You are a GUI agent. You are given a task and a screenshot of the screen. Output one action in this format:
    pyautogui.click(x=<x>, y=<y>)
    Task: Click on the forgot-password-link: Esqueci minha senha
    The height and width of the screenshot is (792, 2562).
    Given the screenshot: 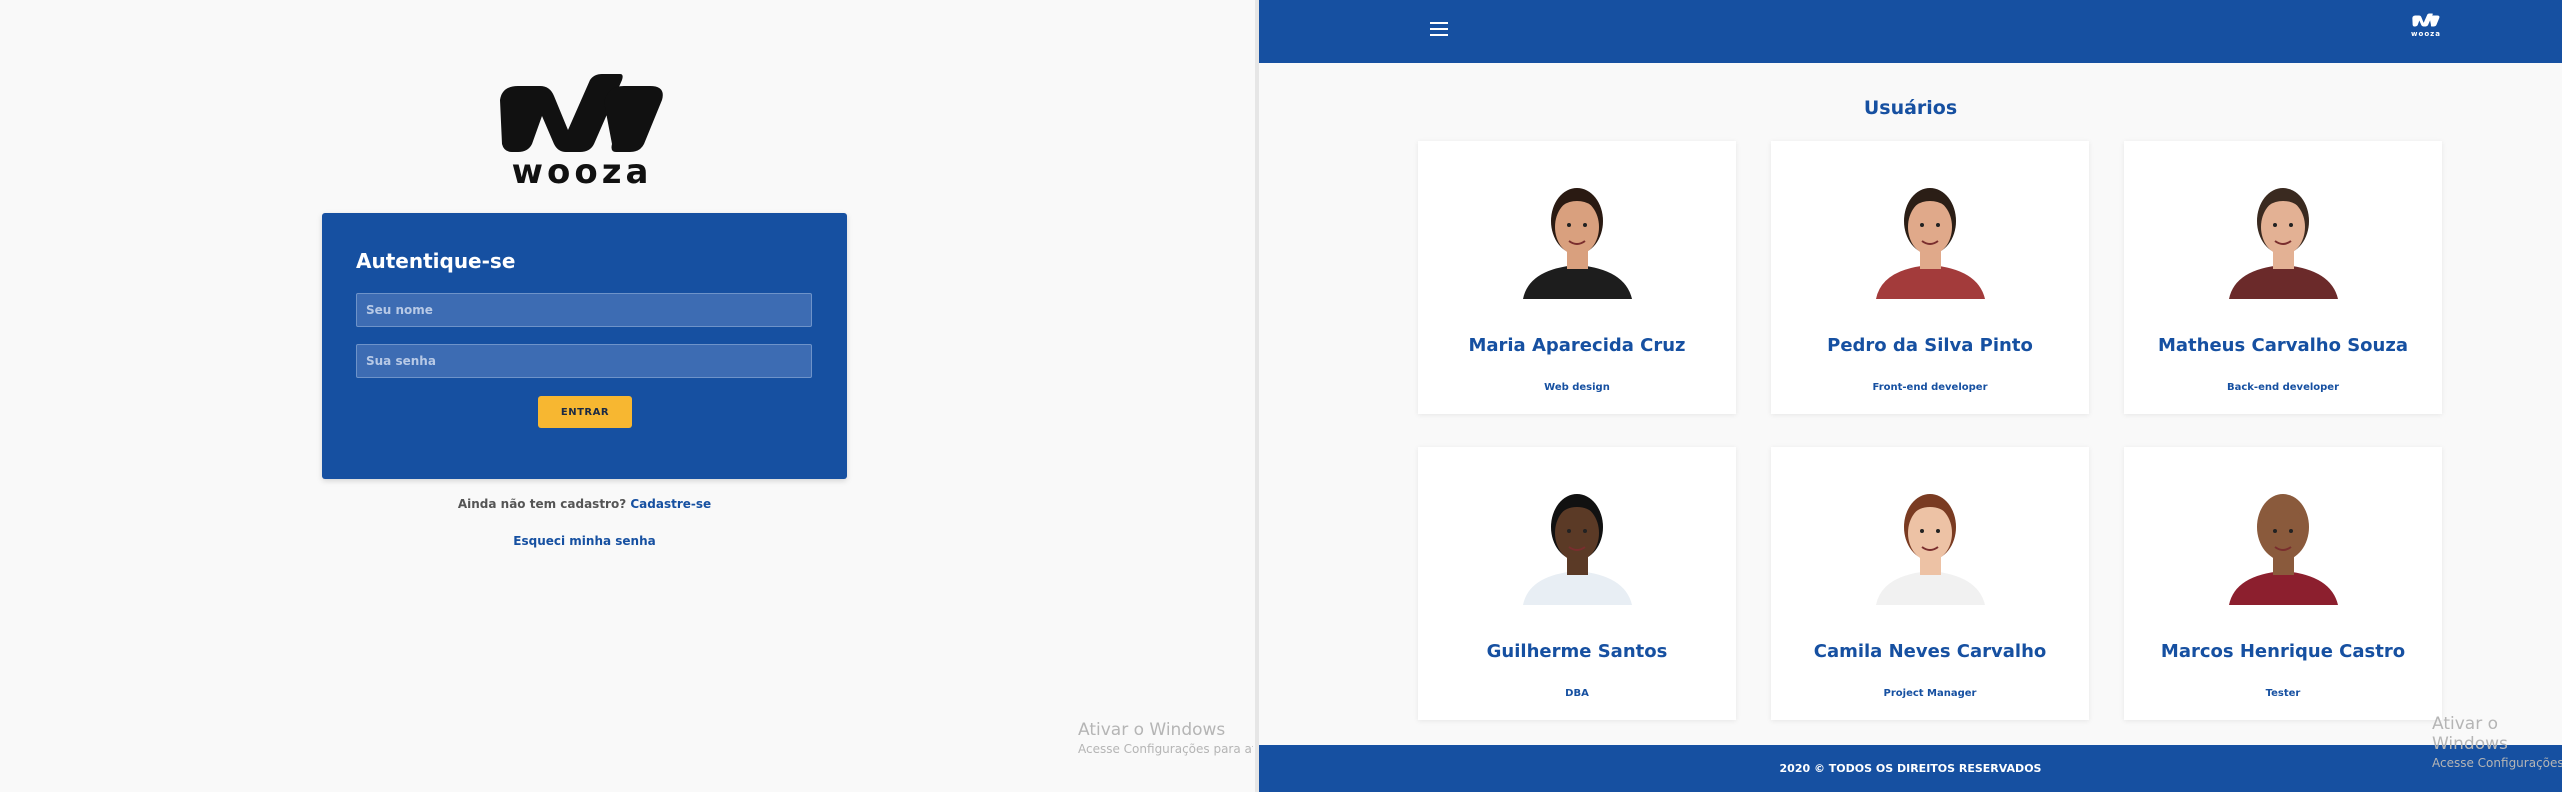 What is the action you would take?
    pyautogui.click(x=584, y=541)
    